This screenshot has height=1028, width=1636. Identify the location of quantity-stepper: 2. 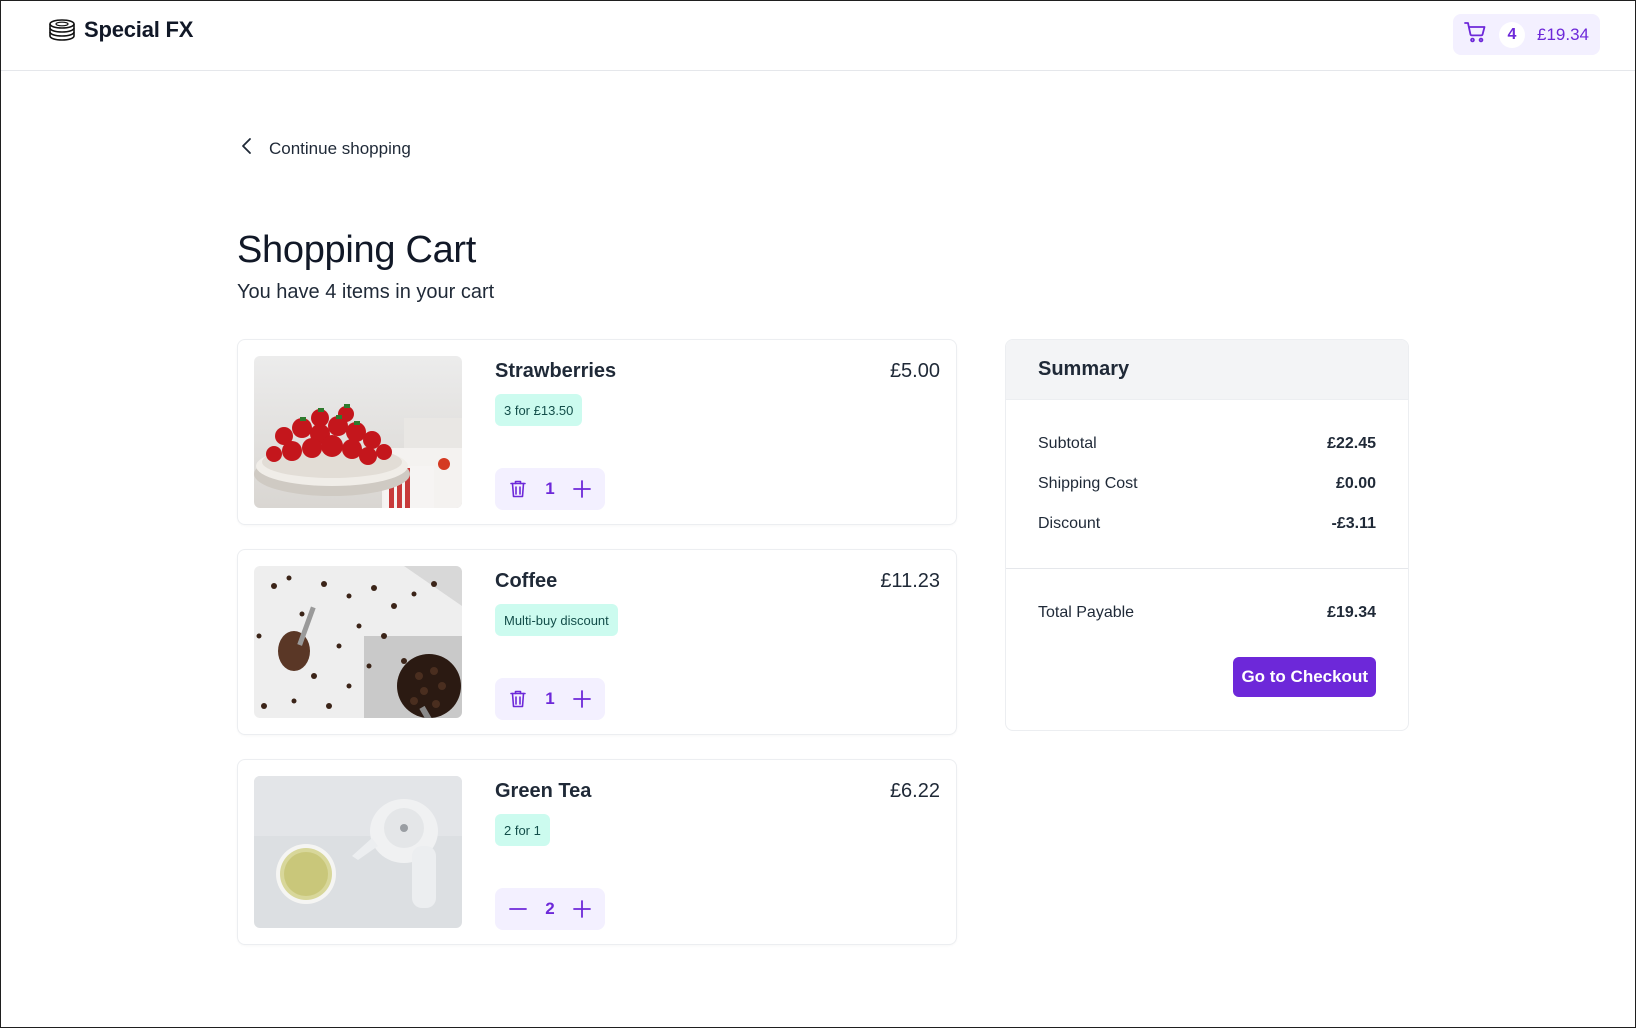
(550, 909).